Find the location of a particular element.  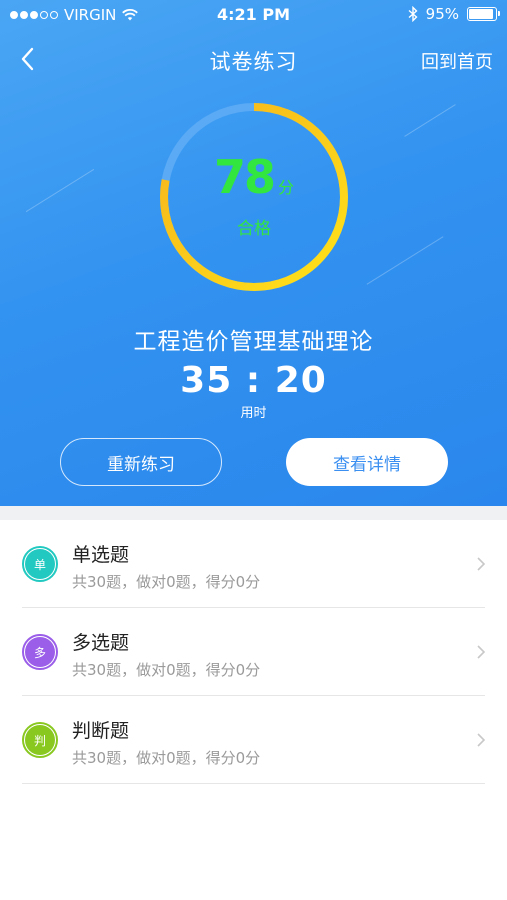

elapsed-time: 35 : 20 is located at coordinates (253, 380).